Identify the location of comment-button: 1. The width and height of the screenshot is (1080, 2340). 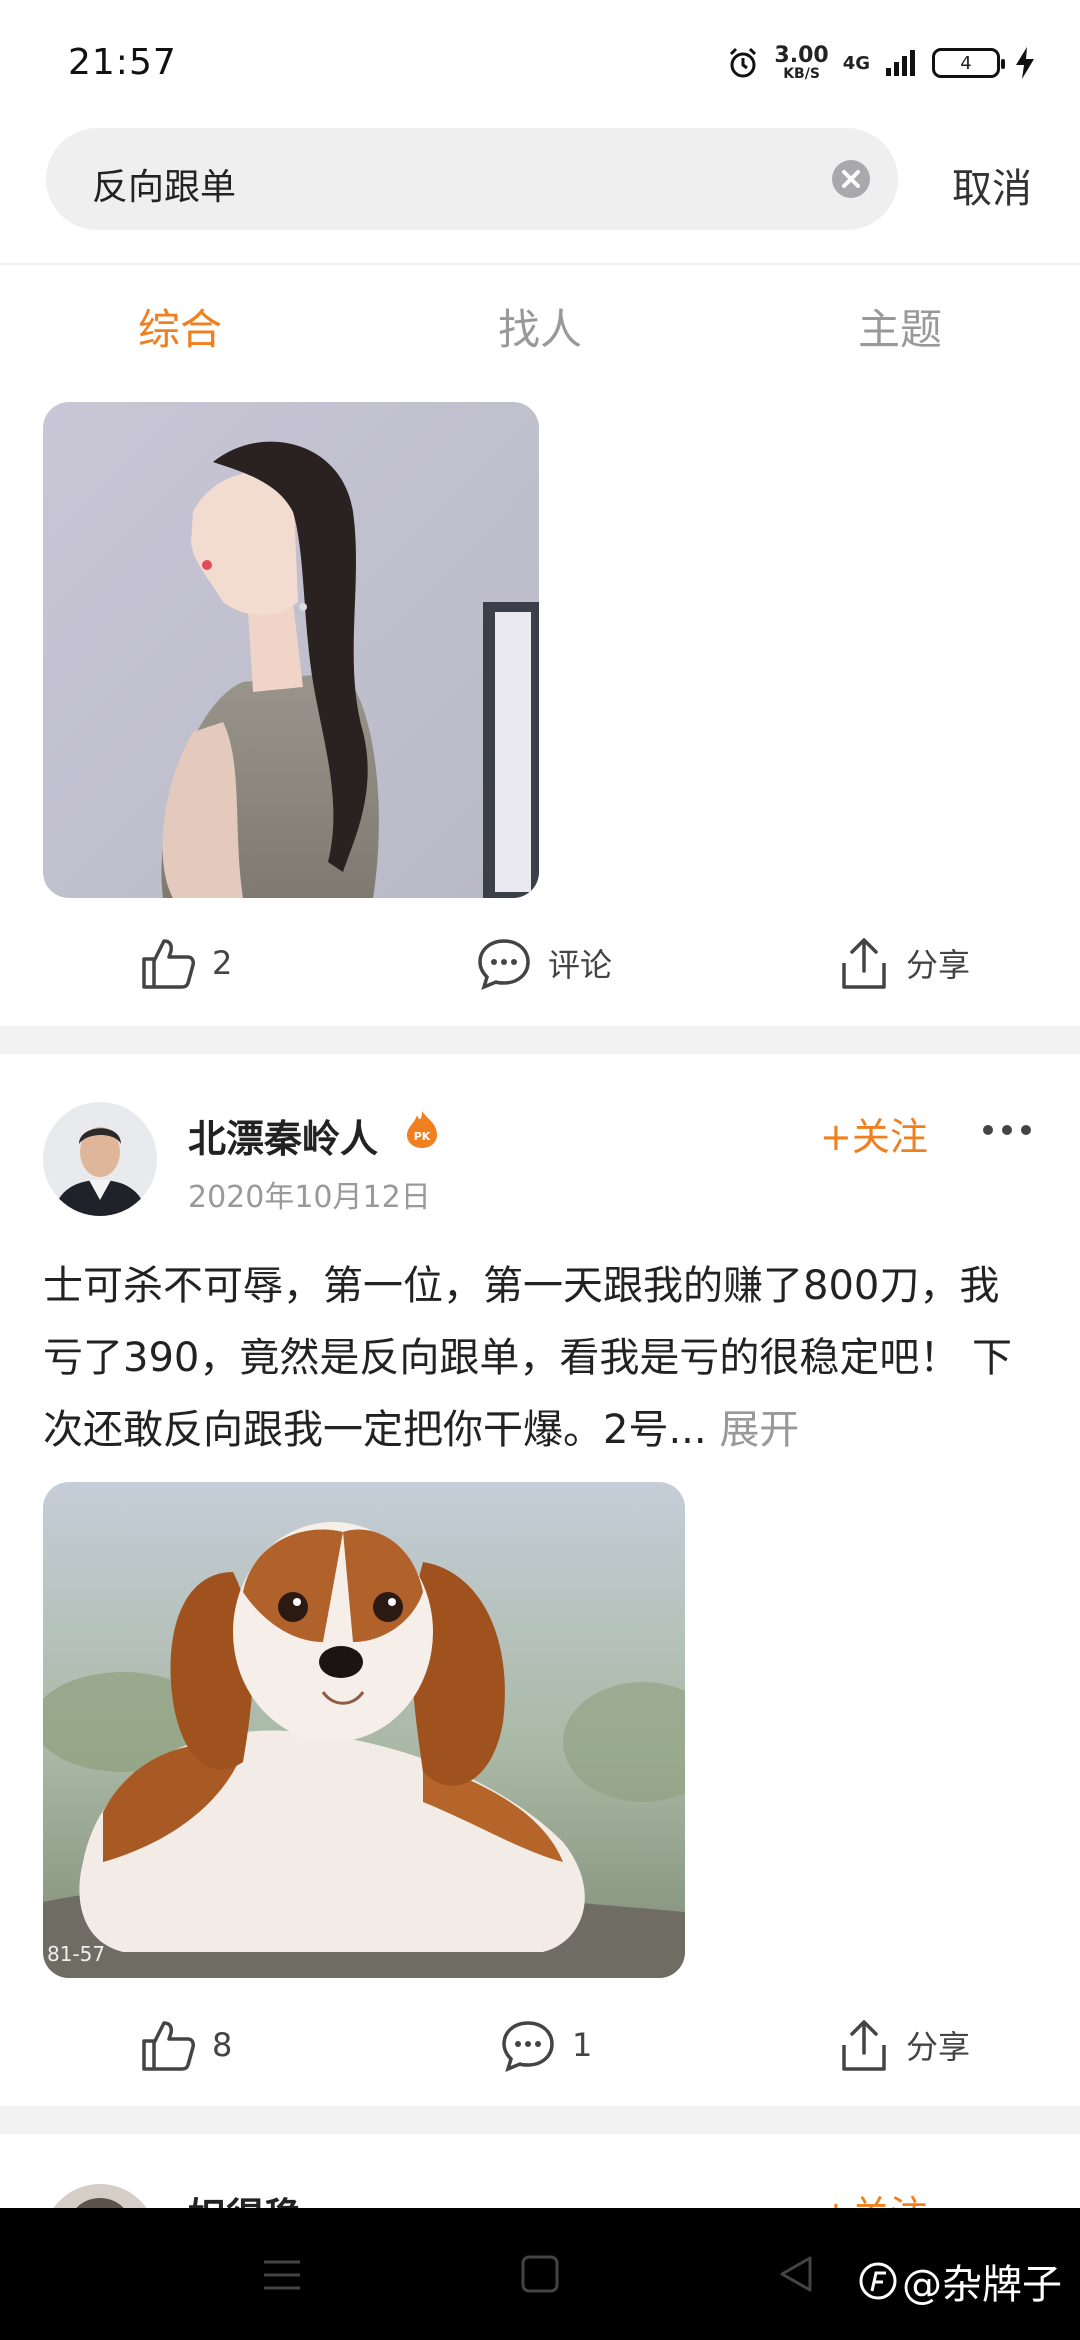
(546, 2045).